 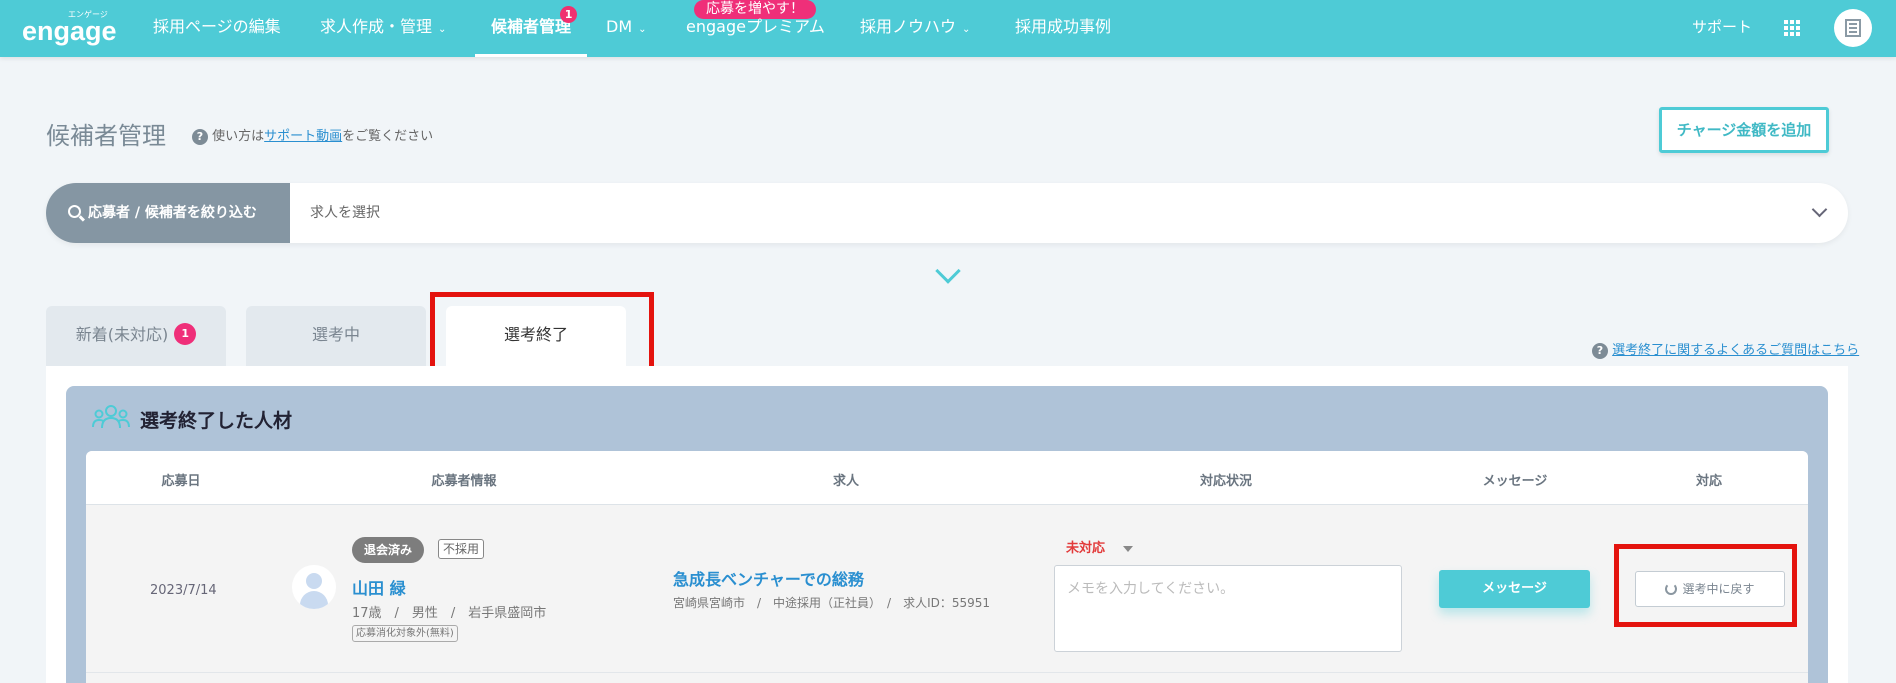 What do you see at coordinates (1515, 481) in the screenshot?
I see `column-header-message: メッセージ` at bounding box center [1515, 481].